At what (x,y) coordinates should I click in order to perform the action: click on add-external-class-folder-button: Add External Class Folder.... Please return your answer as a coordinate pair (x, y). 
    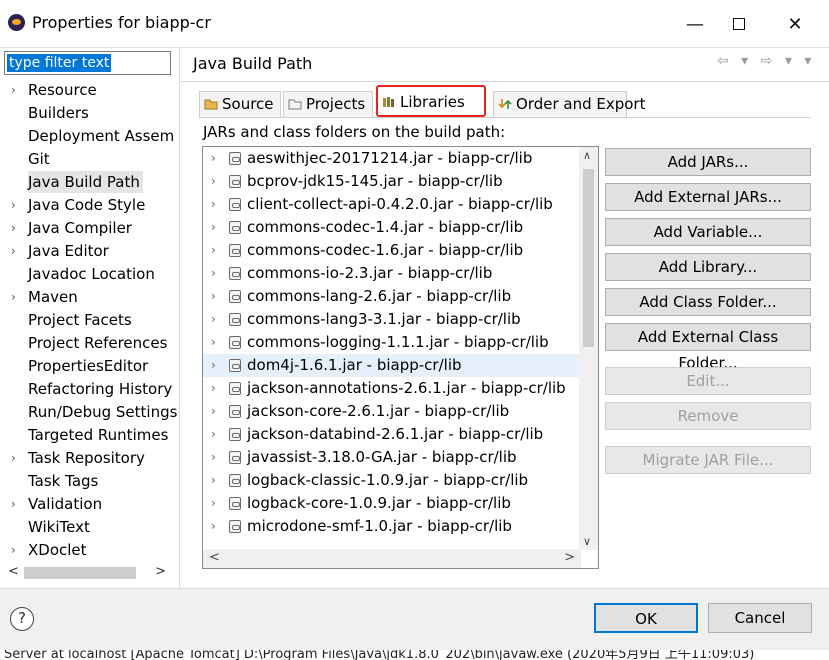
    Looking at the image, I should click on (708, 347).